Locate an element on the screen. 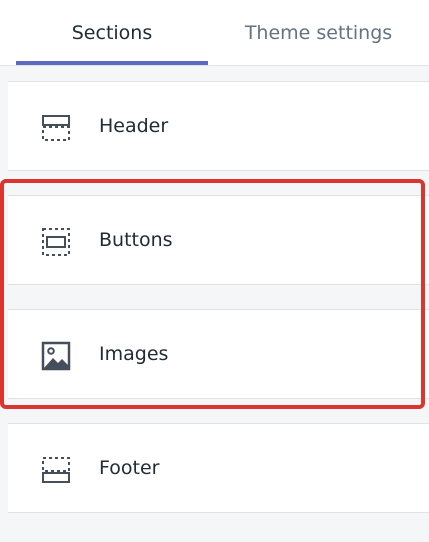 The width and height of the screenshot is (429, 542). tab-theme-settings-label: Theme settings is located at coordinates (318, 33).